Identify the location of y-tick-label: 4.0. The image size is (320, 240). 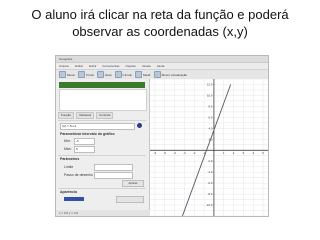
(211, 128).